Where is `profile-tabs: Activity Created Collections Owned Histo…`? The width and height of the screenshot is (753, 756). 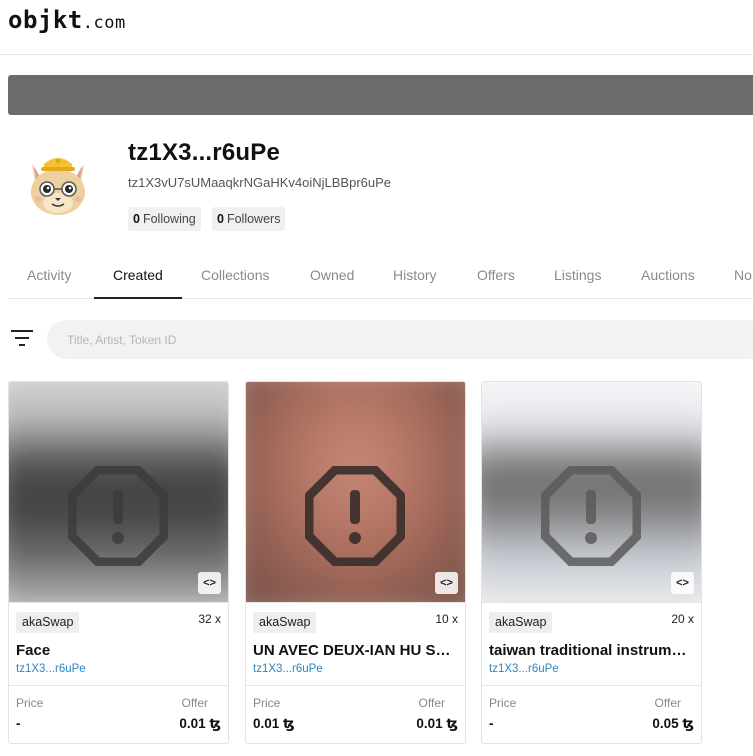 profile-tabs: Activity Created Collections Owned Histo… is located at coordinates (380, 276).